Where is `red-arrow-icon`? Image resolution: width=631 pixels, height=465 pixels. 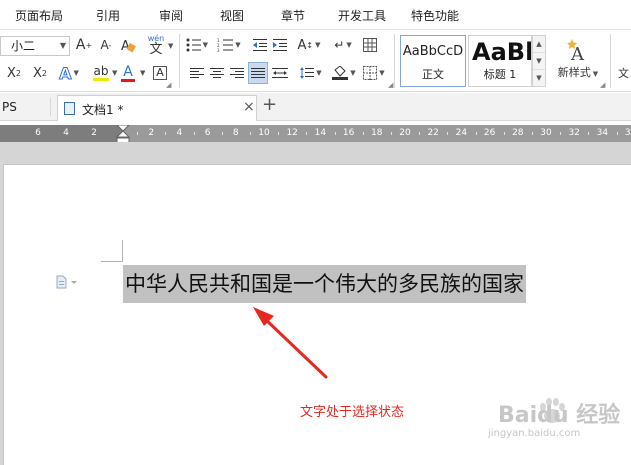 red-arrow-icon is located at coordinates (290, 343).